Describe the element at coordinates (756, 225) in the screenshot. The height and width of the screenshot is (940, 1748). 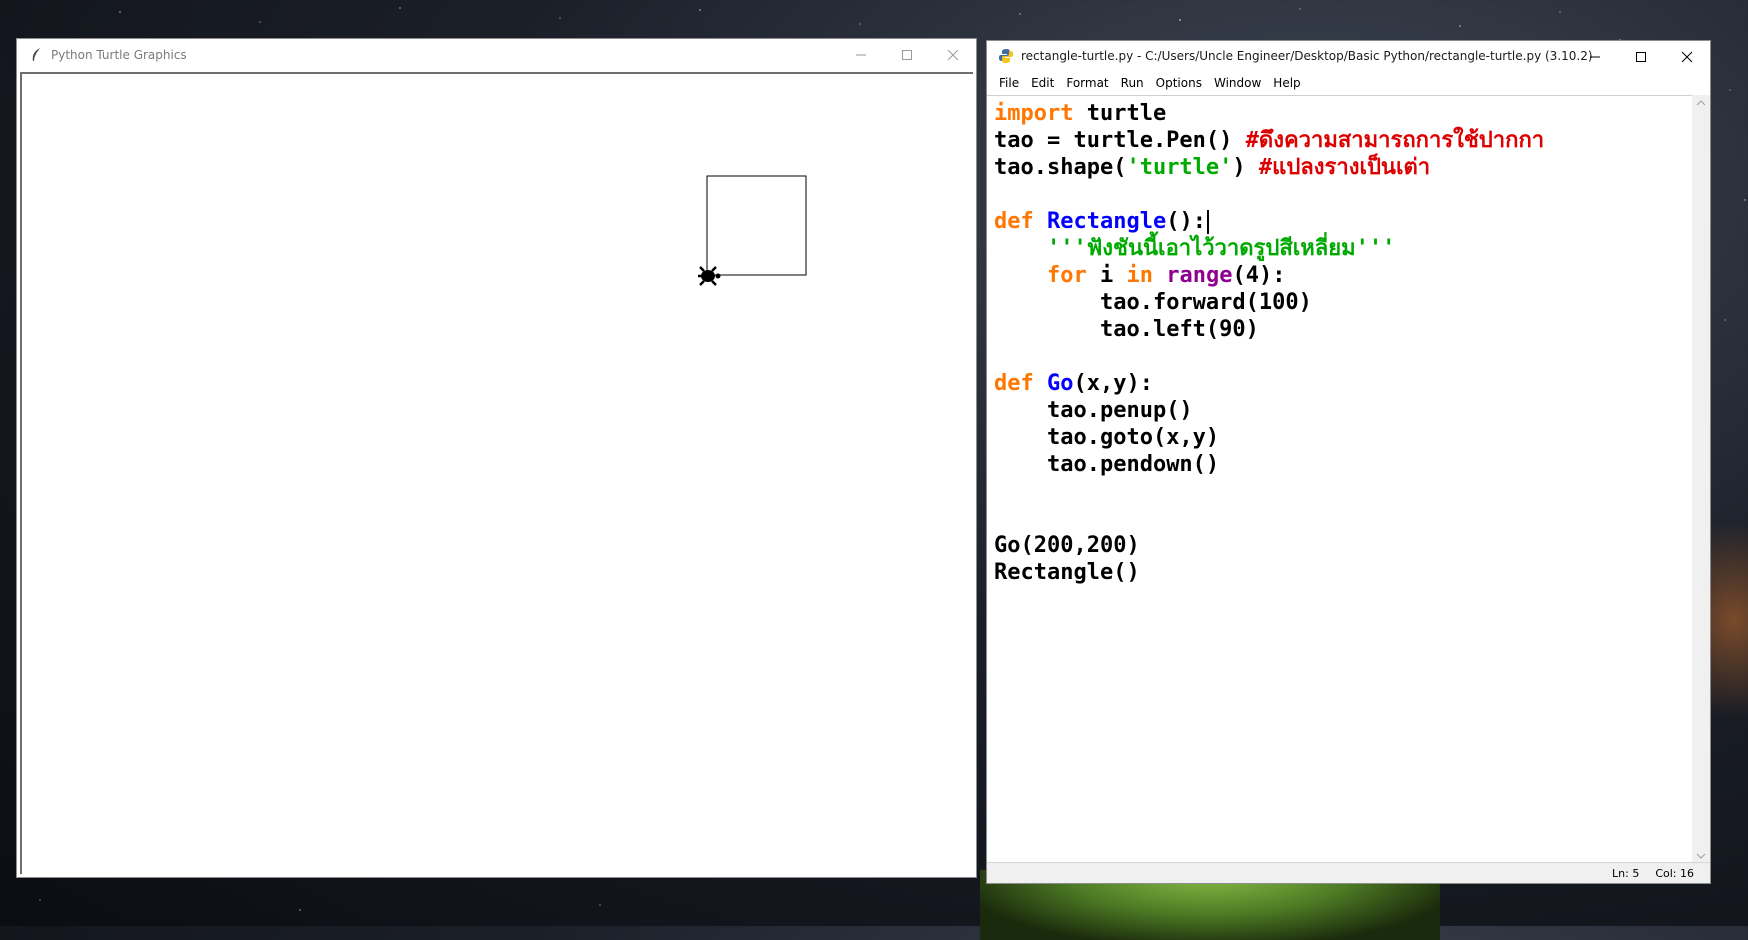
I see `drawn-square` at that location.